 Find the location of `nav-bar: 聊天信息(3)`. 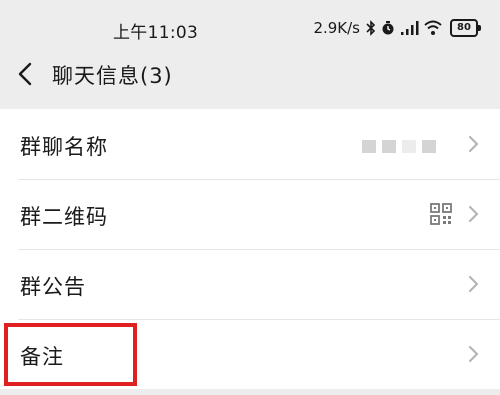

nav-bar: 聊天信息(3) is located at coordinates (250, 74).